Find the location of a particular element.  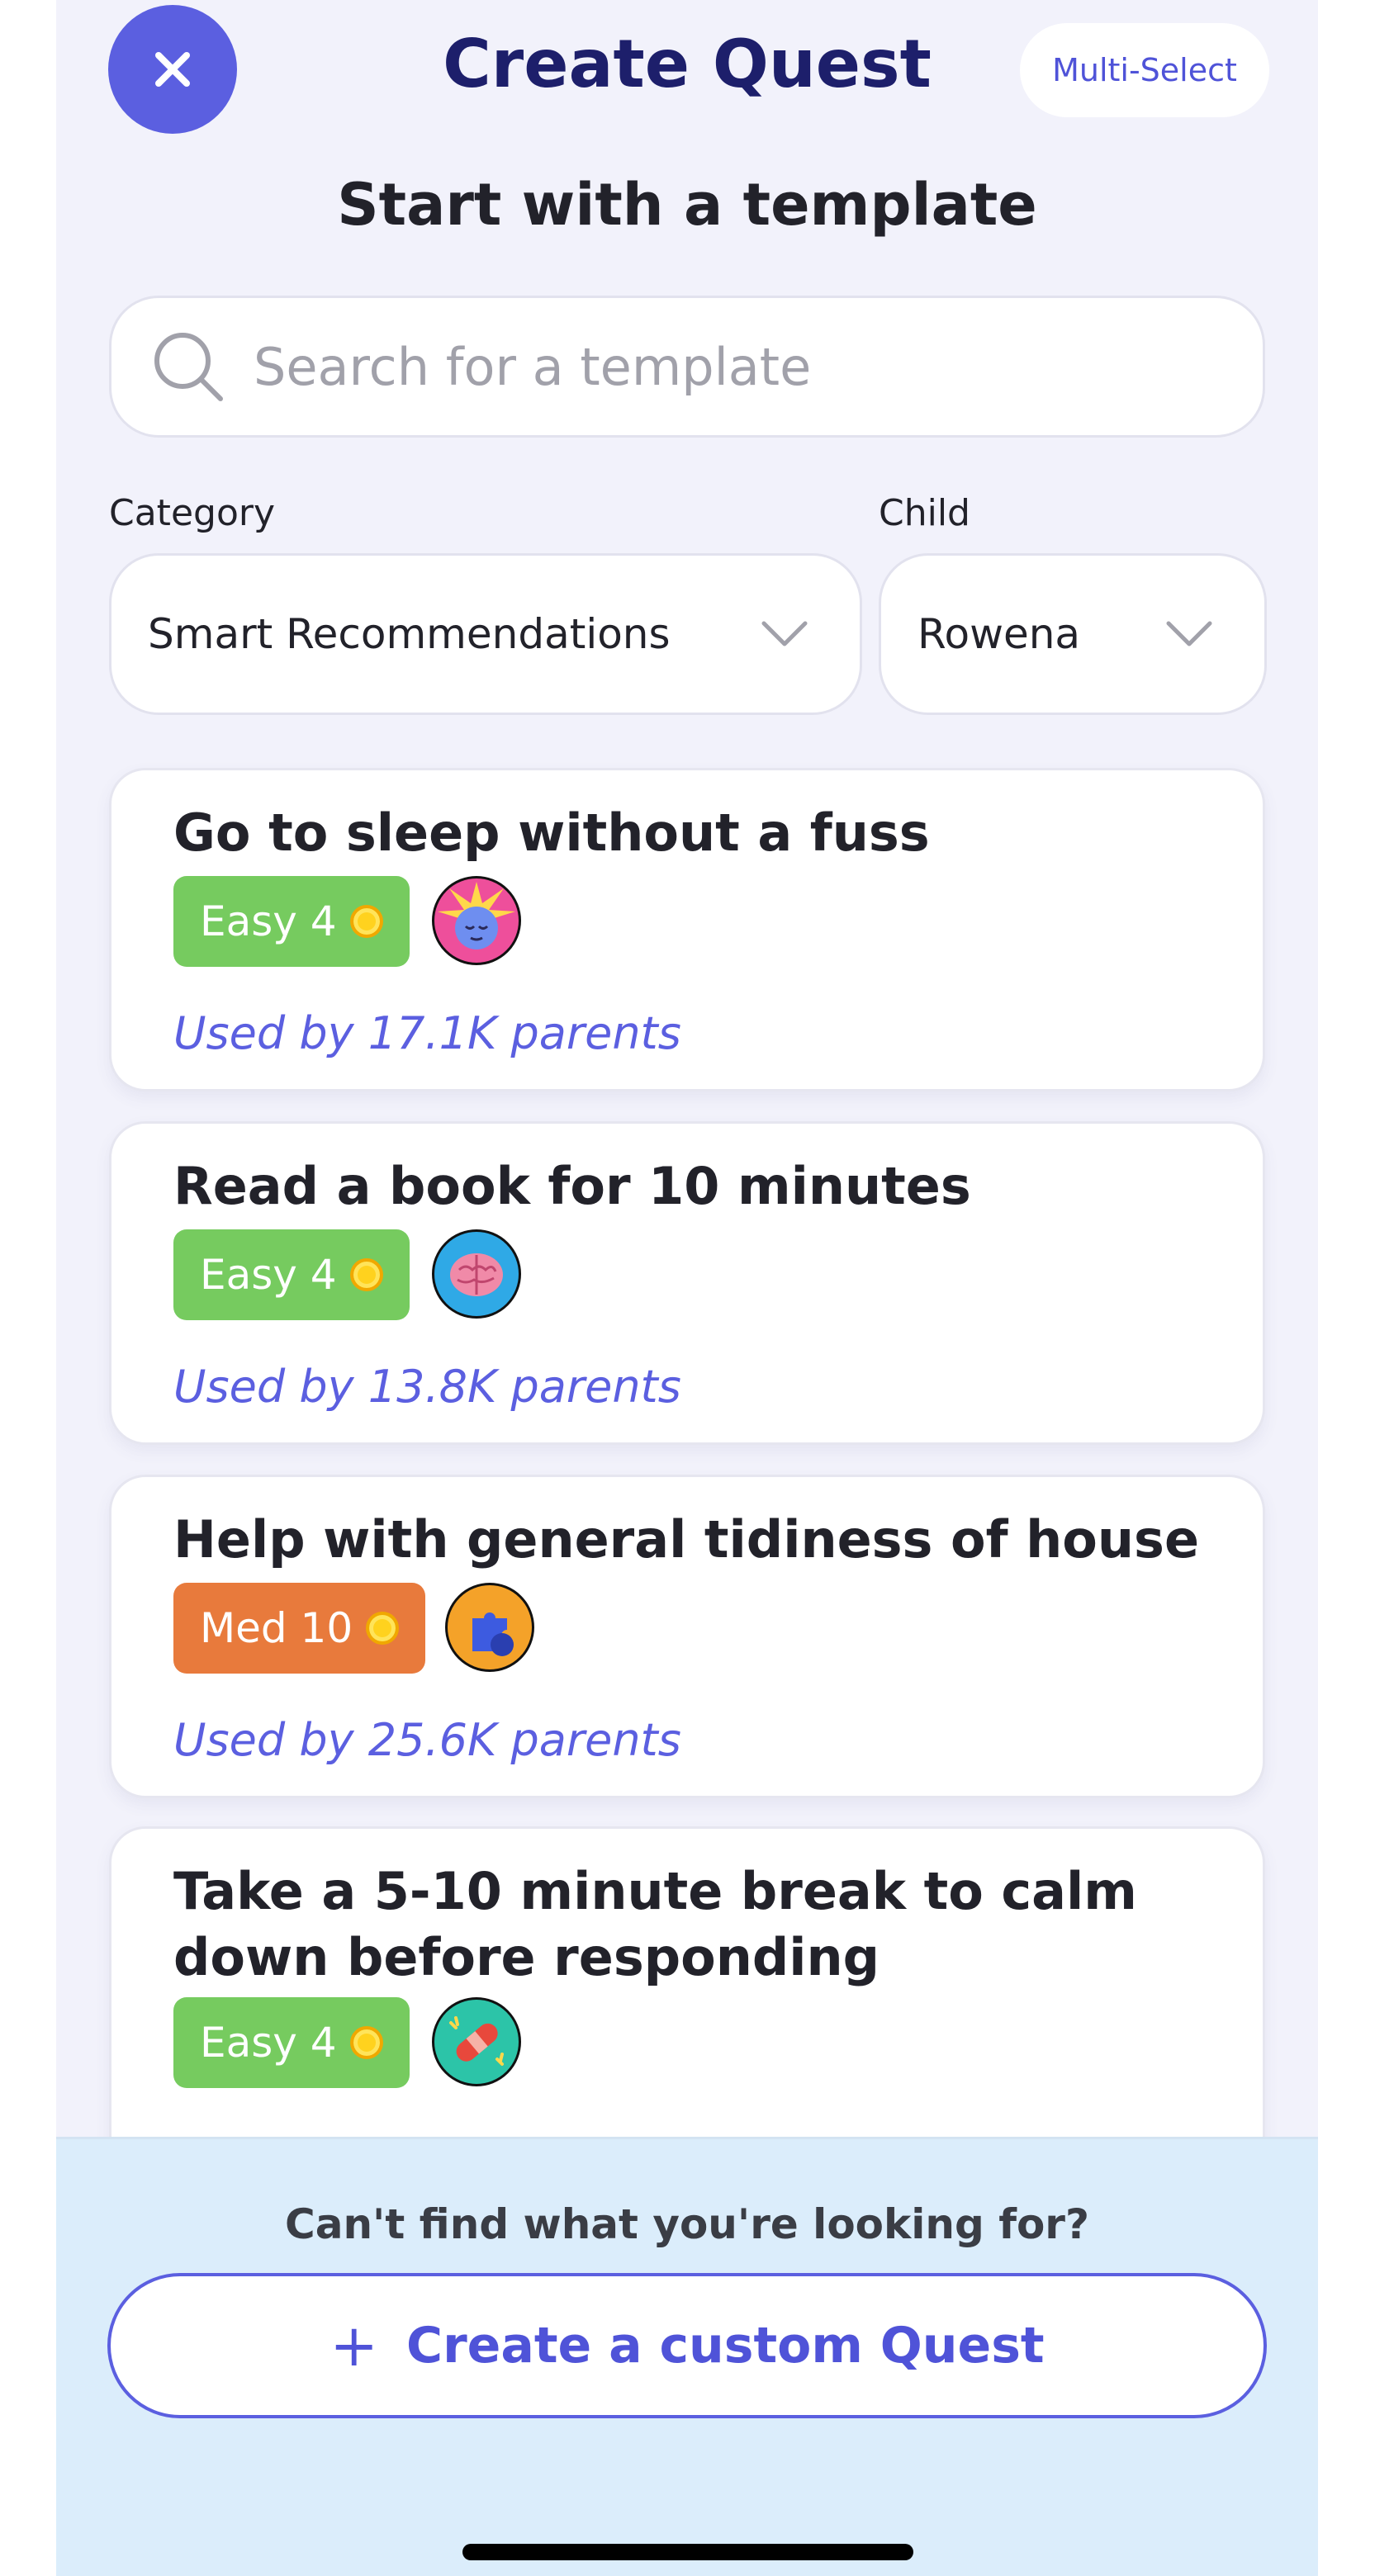

difficulty-badge: Med 10 is located at coordinates (300, 1628).